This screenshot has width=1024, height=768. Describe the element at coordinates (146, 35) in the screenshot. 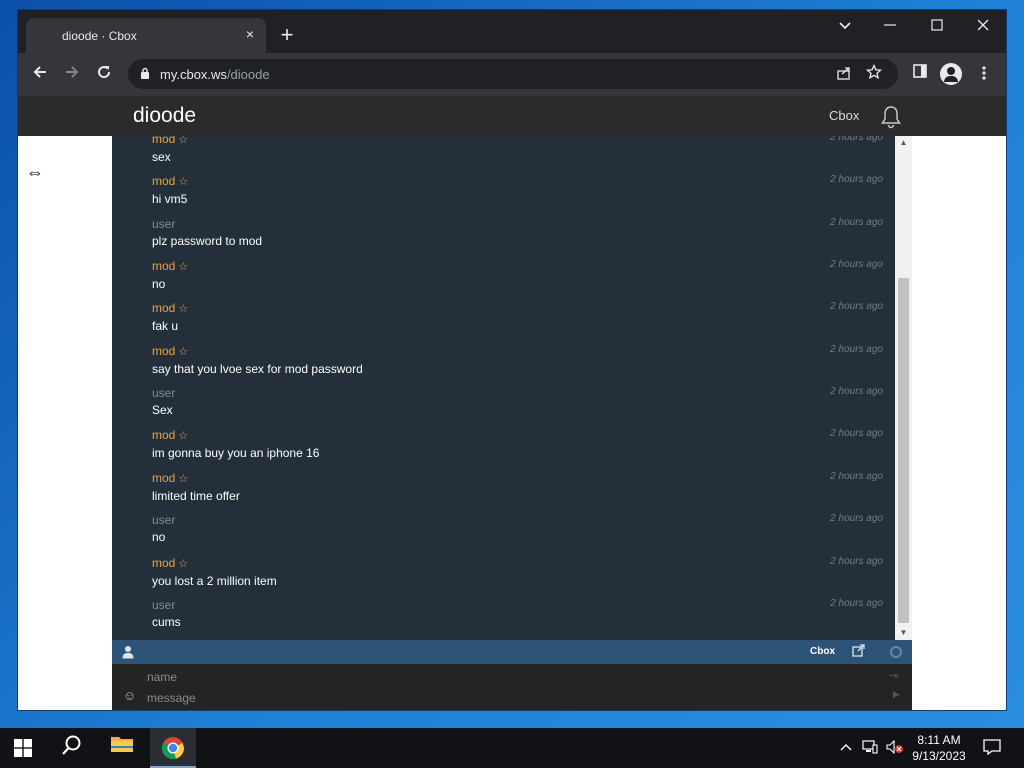

I see `tab-dioode-cbox: dioode · Cbox ×` at that location.